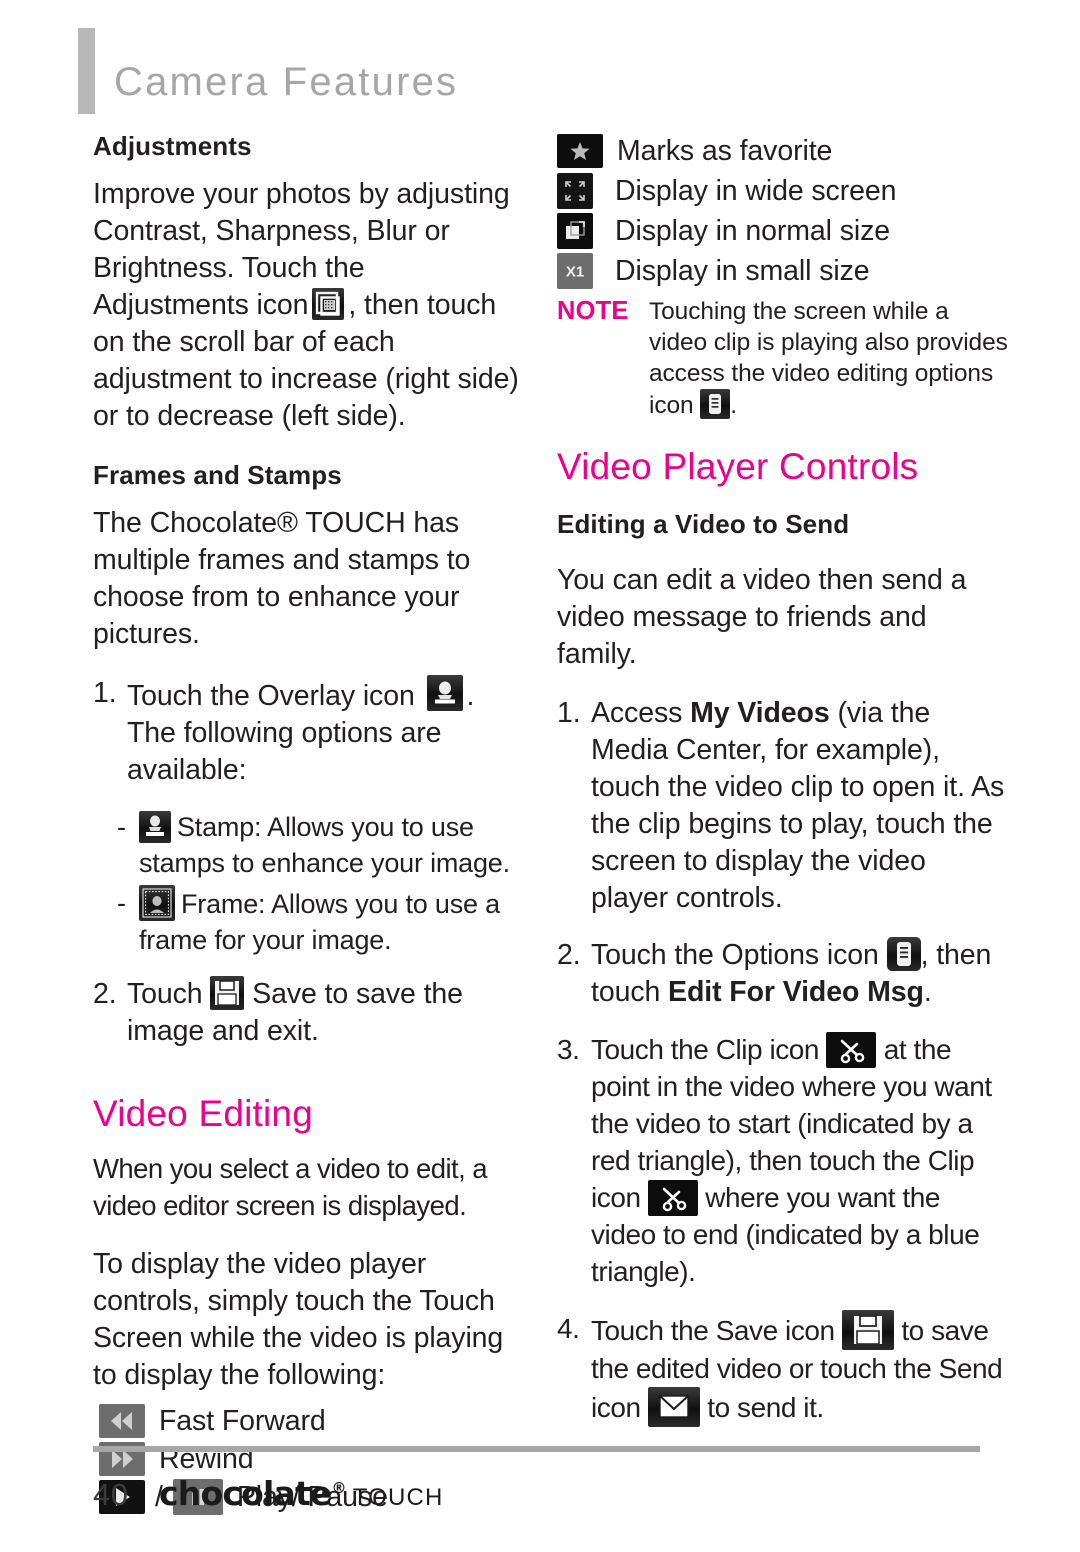 The height and width of the screenshot is (1552, 1080). Describe the element at coordinates (752, 231) in the screenshot. I see `icon-label-normal-size: Display in normal size` at that location.